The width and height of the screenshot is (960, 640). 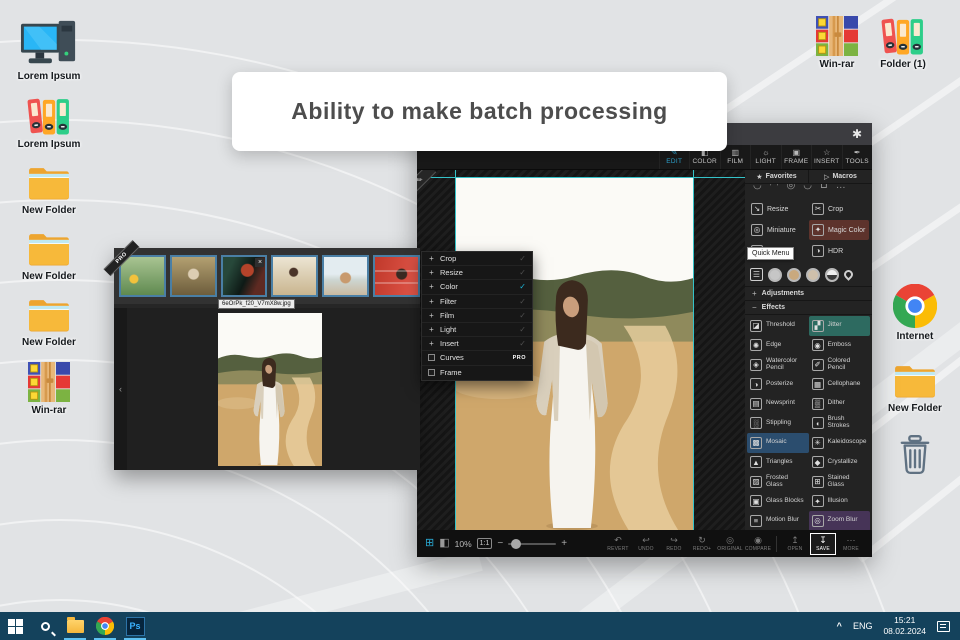 What do you see at coordinates (823, 543) in the screenshot?
I see `action-save: ↧ SAVE` at bounding box center [823, 543].